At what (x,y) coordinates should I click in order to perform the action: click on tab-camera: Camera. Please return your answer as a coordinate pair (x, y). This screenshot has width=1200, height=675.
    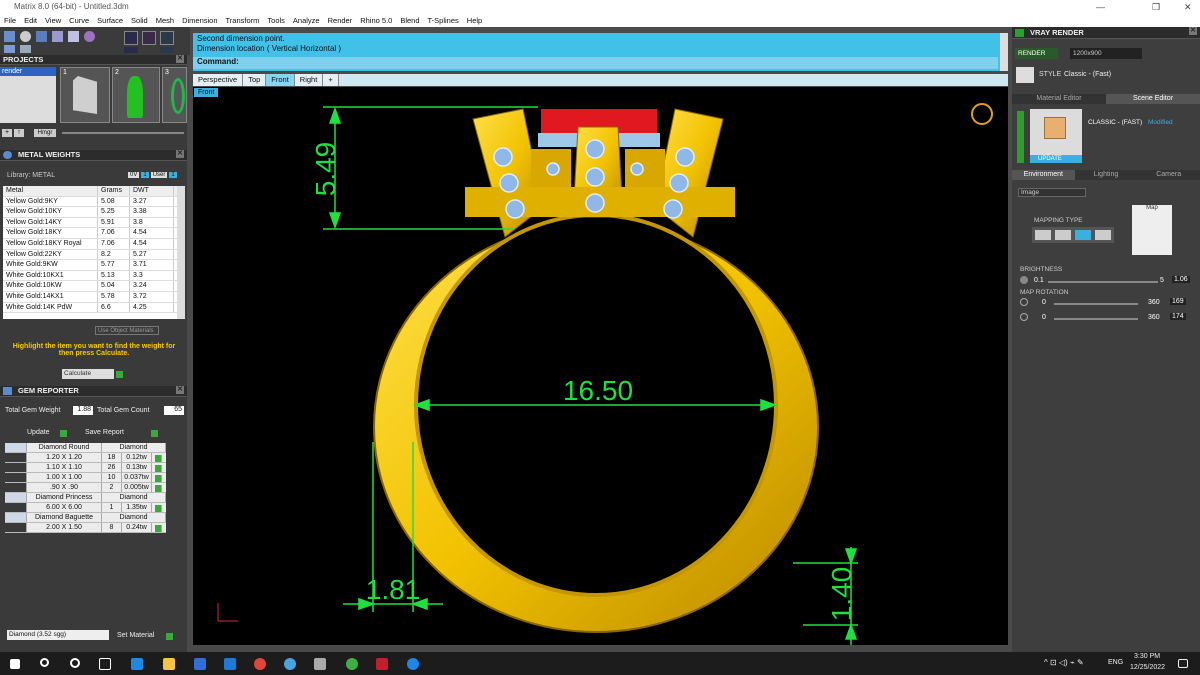
    Looking at the image, I should click on (1168, 175).